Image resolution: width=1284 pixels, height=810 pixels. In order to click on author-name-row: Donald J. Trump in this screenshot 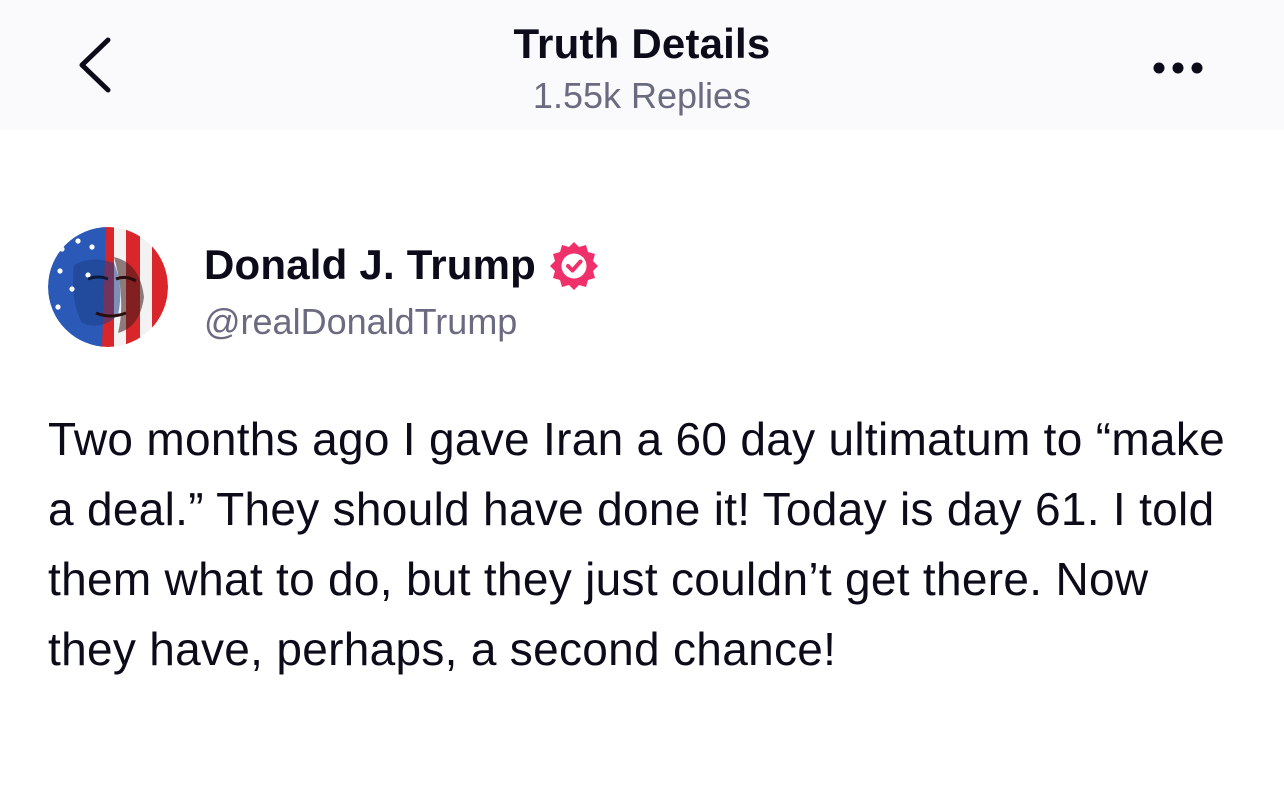, I will do `click(402, 265)`.